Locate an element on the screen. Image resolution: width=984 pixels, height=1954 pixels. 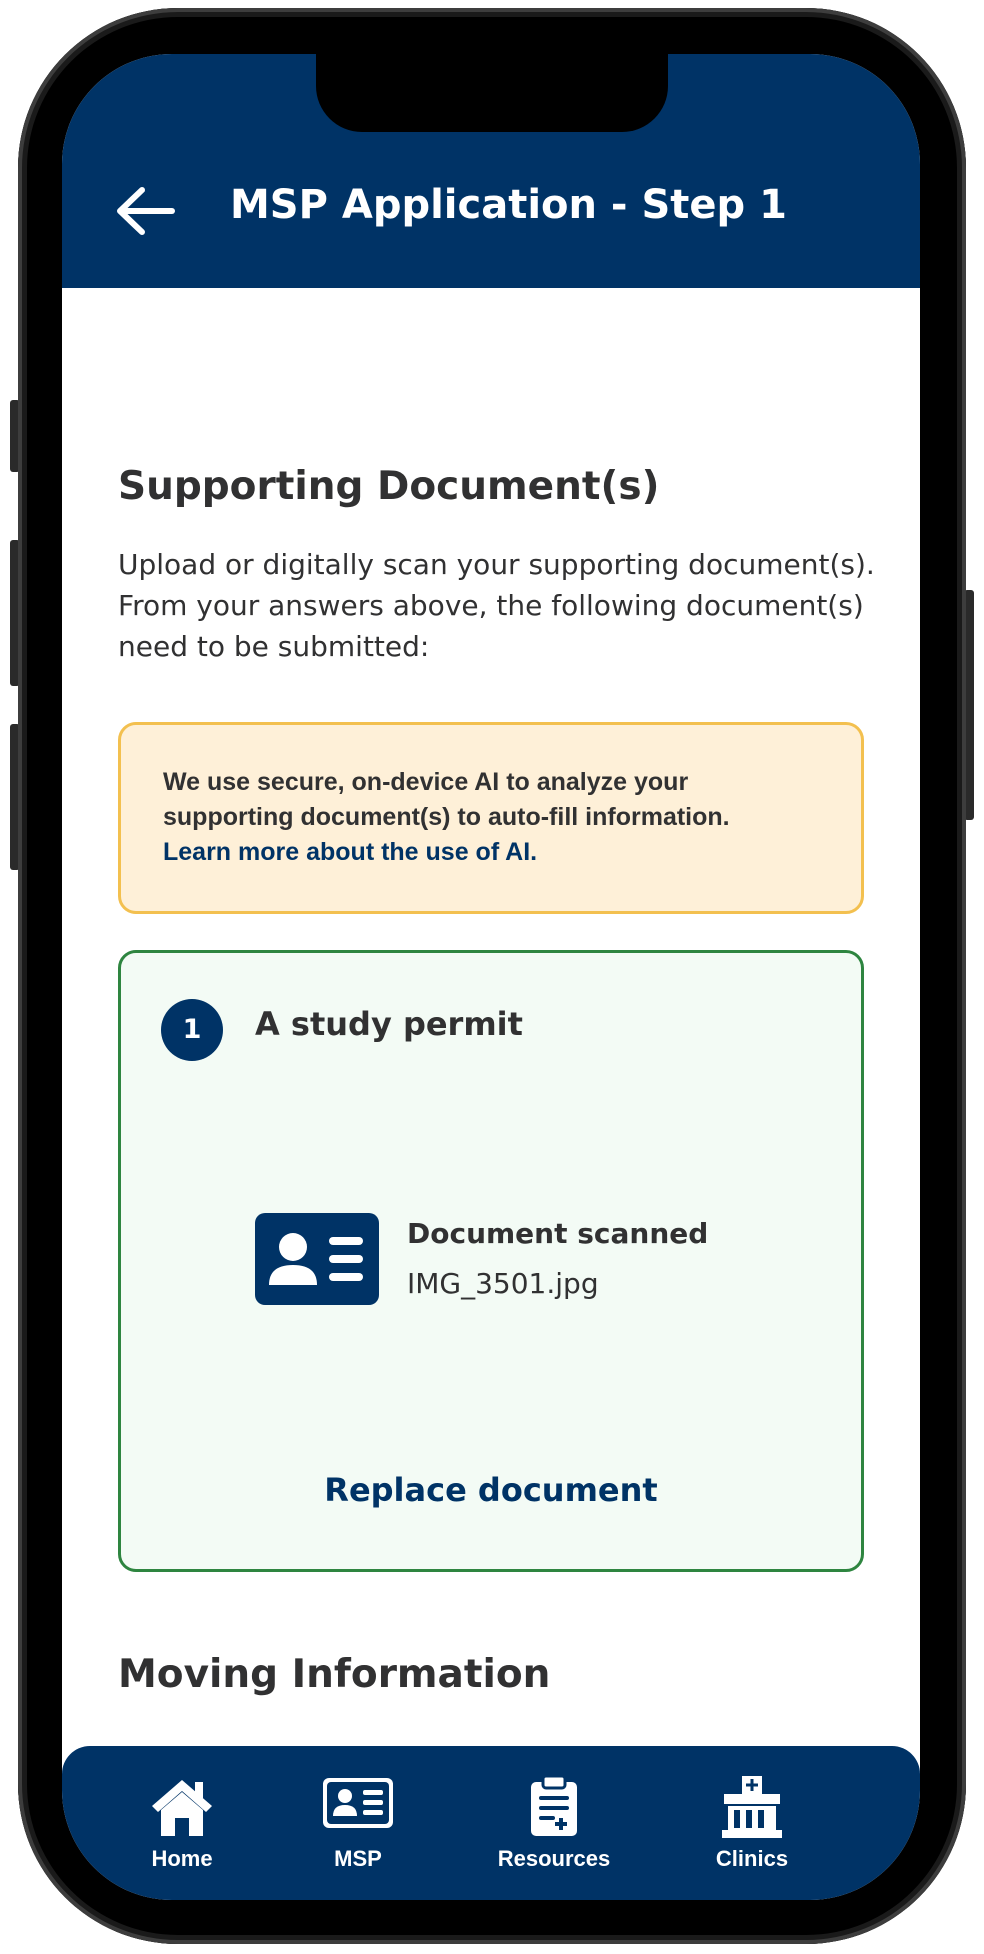
supporting-documents-title: Supporting Document(s) is located at coordinates (389, 486).